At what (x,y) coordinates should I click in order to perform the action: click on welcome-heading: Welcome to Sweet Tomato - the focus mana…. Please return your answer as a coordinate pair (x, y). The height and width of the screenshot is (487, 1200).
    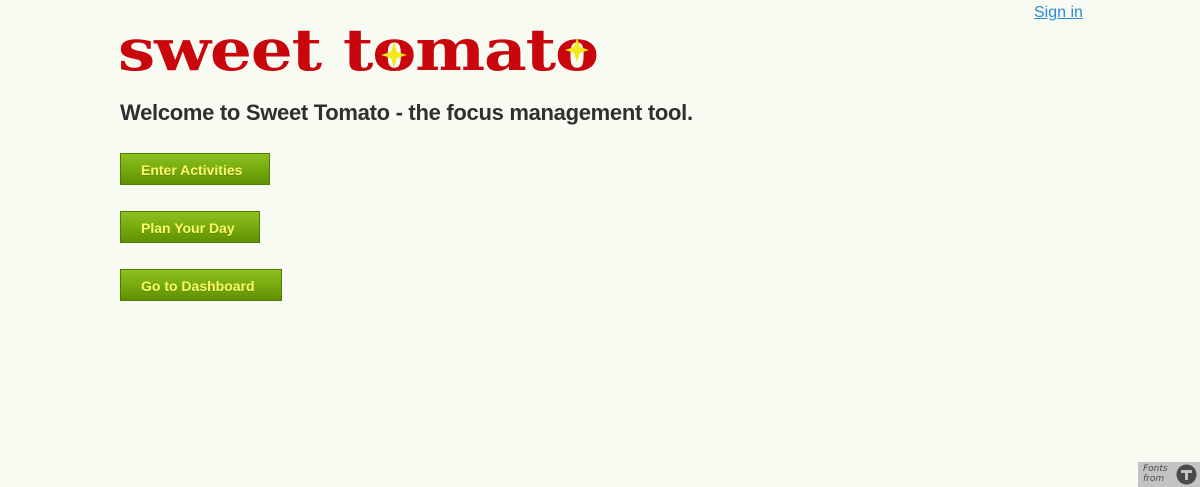
    Looking at the image, I should click on (406, 112).